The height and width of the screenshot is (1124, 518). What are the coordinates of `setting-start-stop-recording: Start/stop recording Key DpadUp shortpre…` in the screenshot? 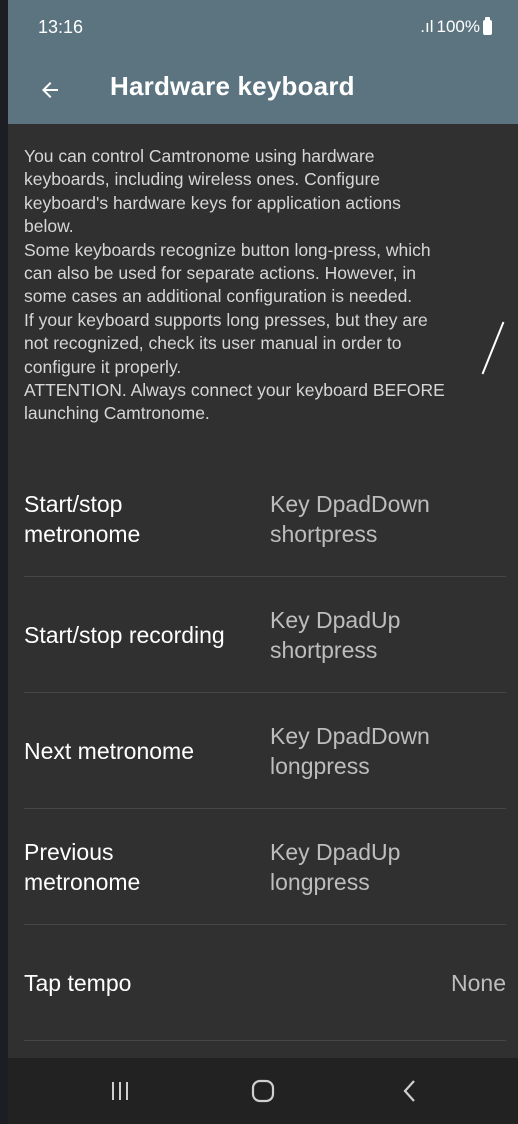 It's located at (265, 635).